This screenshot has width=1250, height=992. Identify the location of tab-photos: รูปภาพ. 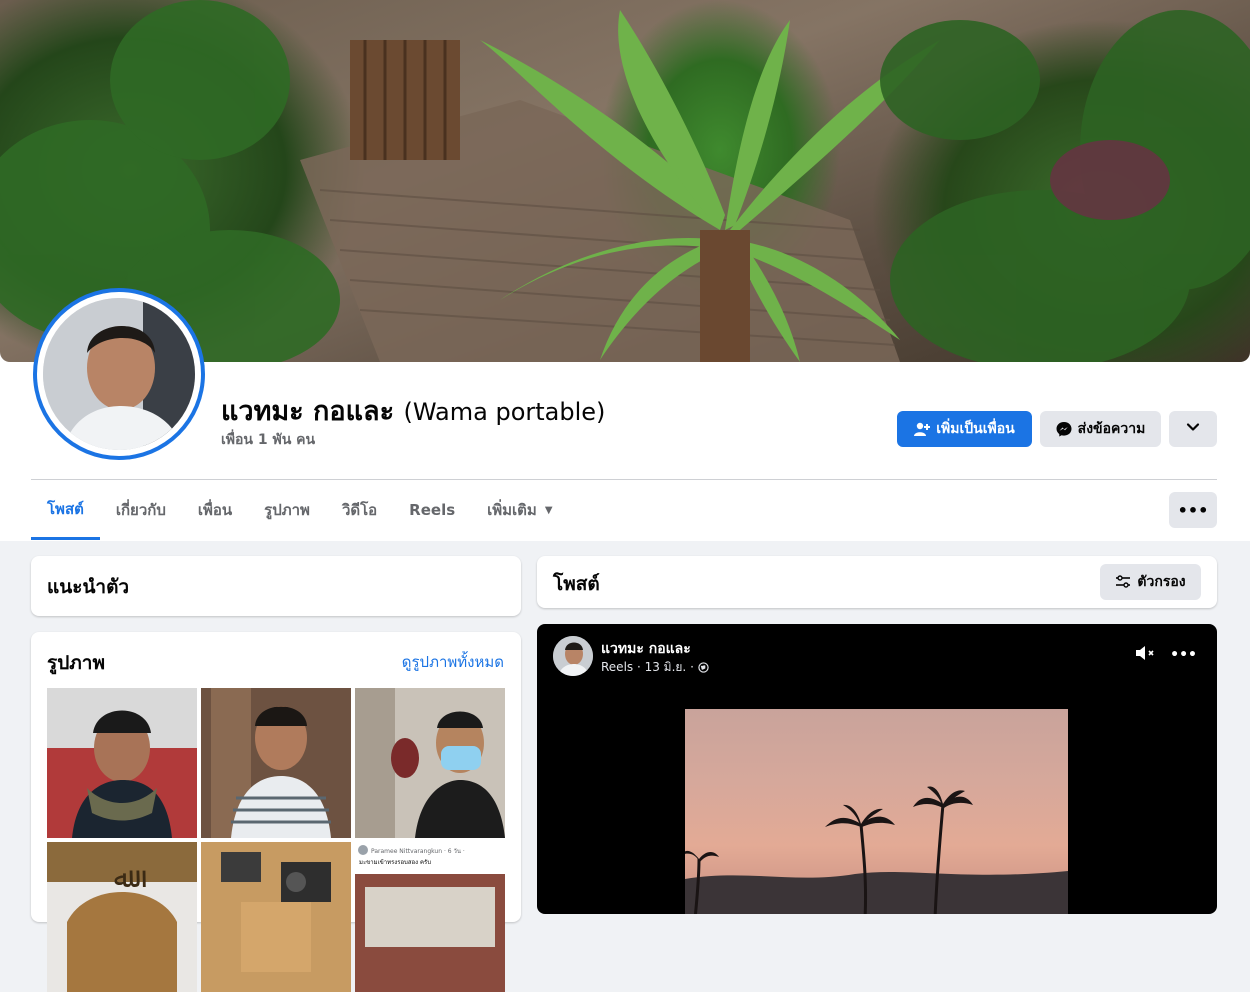
(287, 510).